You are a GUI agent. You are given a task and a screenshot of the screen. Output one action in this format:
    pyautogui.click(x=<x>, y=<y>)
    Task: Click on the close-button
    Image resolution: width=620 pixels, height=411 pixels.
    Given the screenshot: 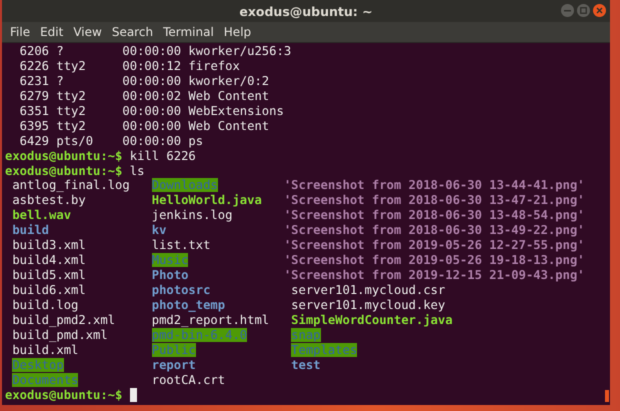 What is the action you would take?
    pyautogui.click(x=599, y=10)
    